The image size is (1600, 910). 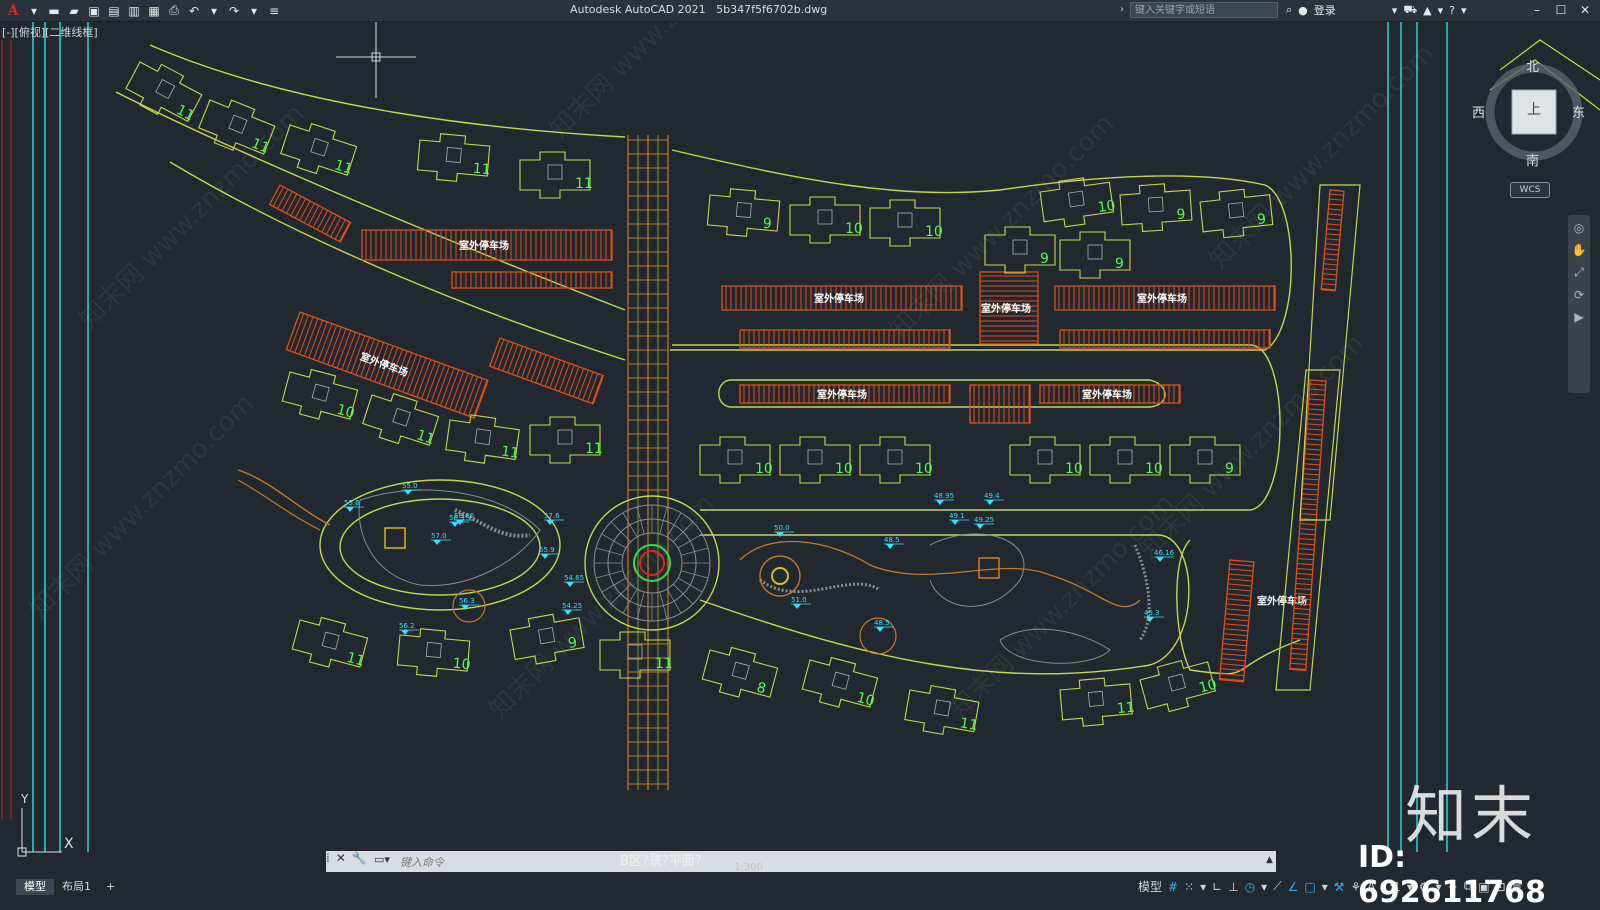 What do you see at coordinates (1325, 887) in the screenshot?
I see `osnap-dropdown-icon: ▾` at bounding box center [1325, 887].